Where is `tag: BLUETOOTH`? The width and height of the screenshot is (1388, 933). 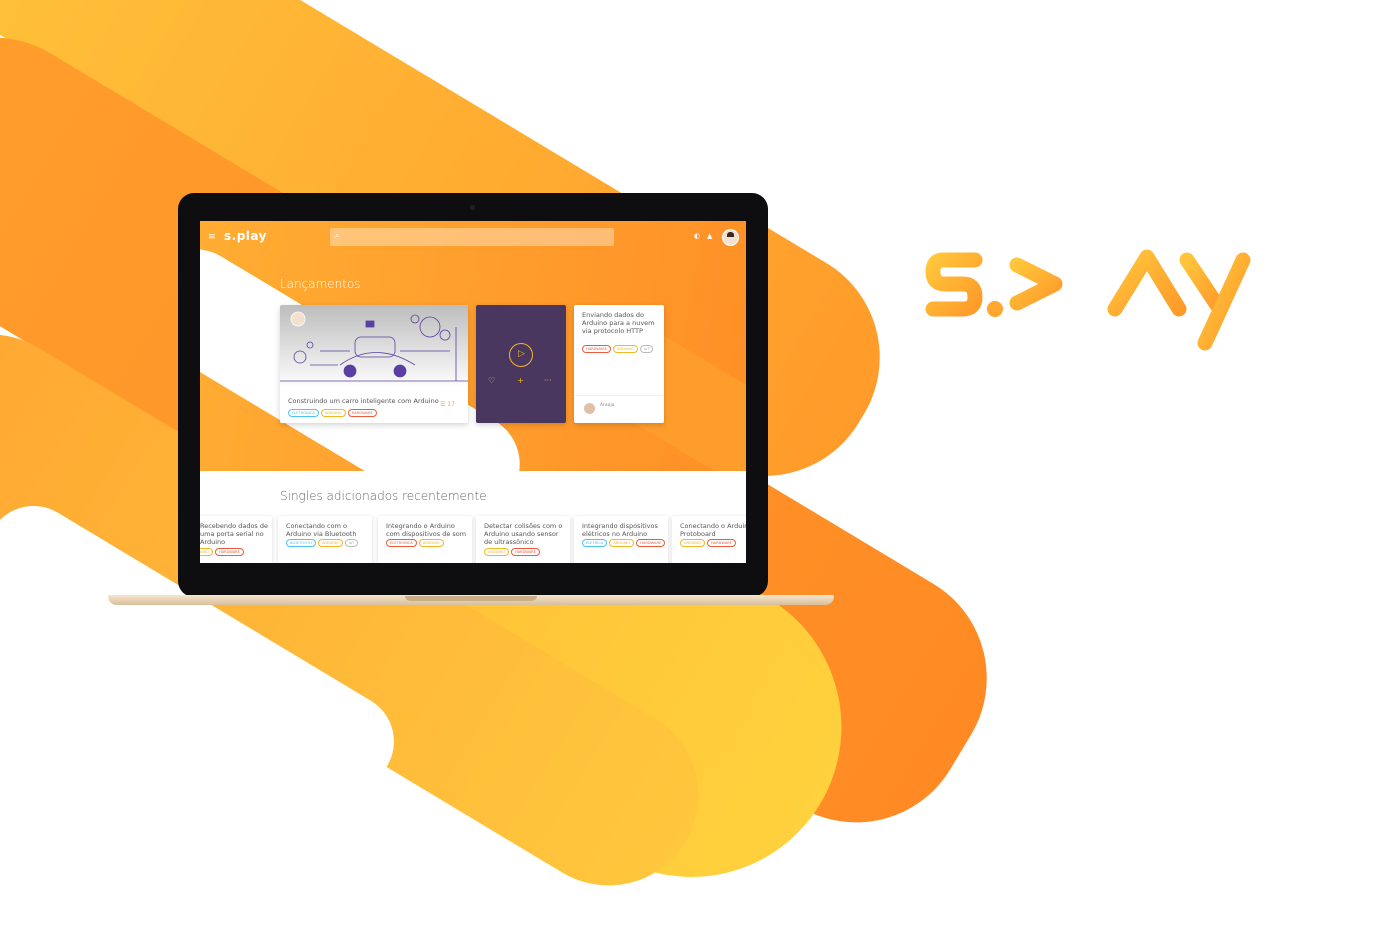 tag: BLUETOOTH is located at coordinates (301, 543).